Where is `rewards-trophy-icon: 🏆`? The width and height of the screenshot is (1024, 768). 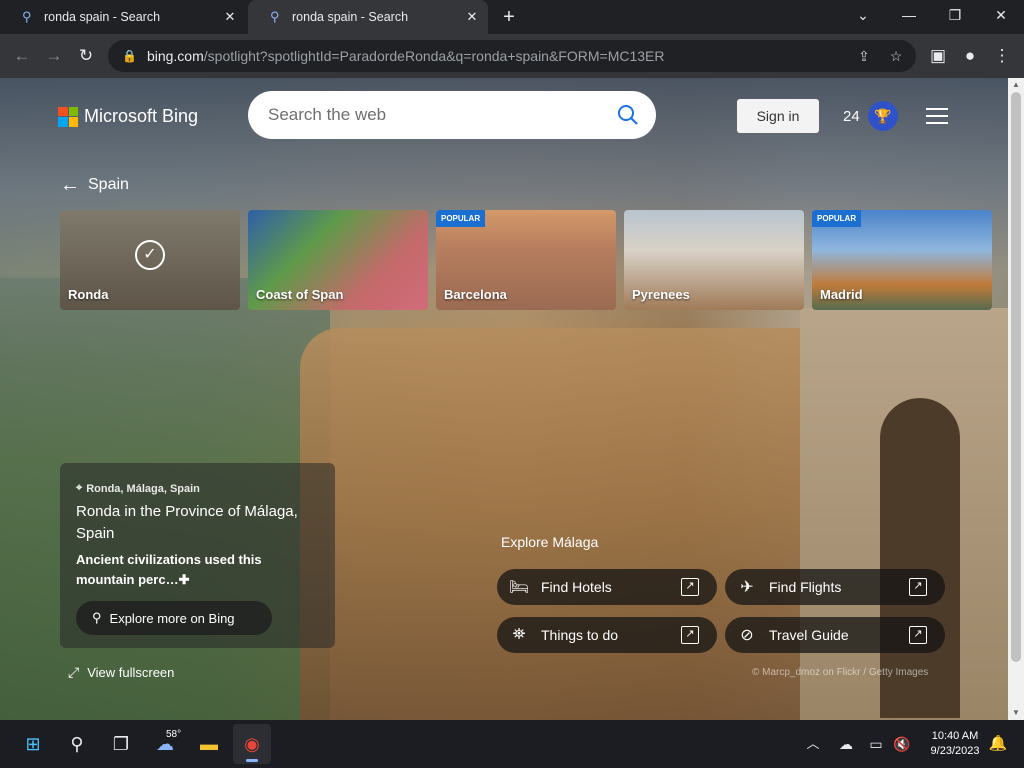 rewards-trophy-icon: 🏆 is located at coordinates (883, 116).